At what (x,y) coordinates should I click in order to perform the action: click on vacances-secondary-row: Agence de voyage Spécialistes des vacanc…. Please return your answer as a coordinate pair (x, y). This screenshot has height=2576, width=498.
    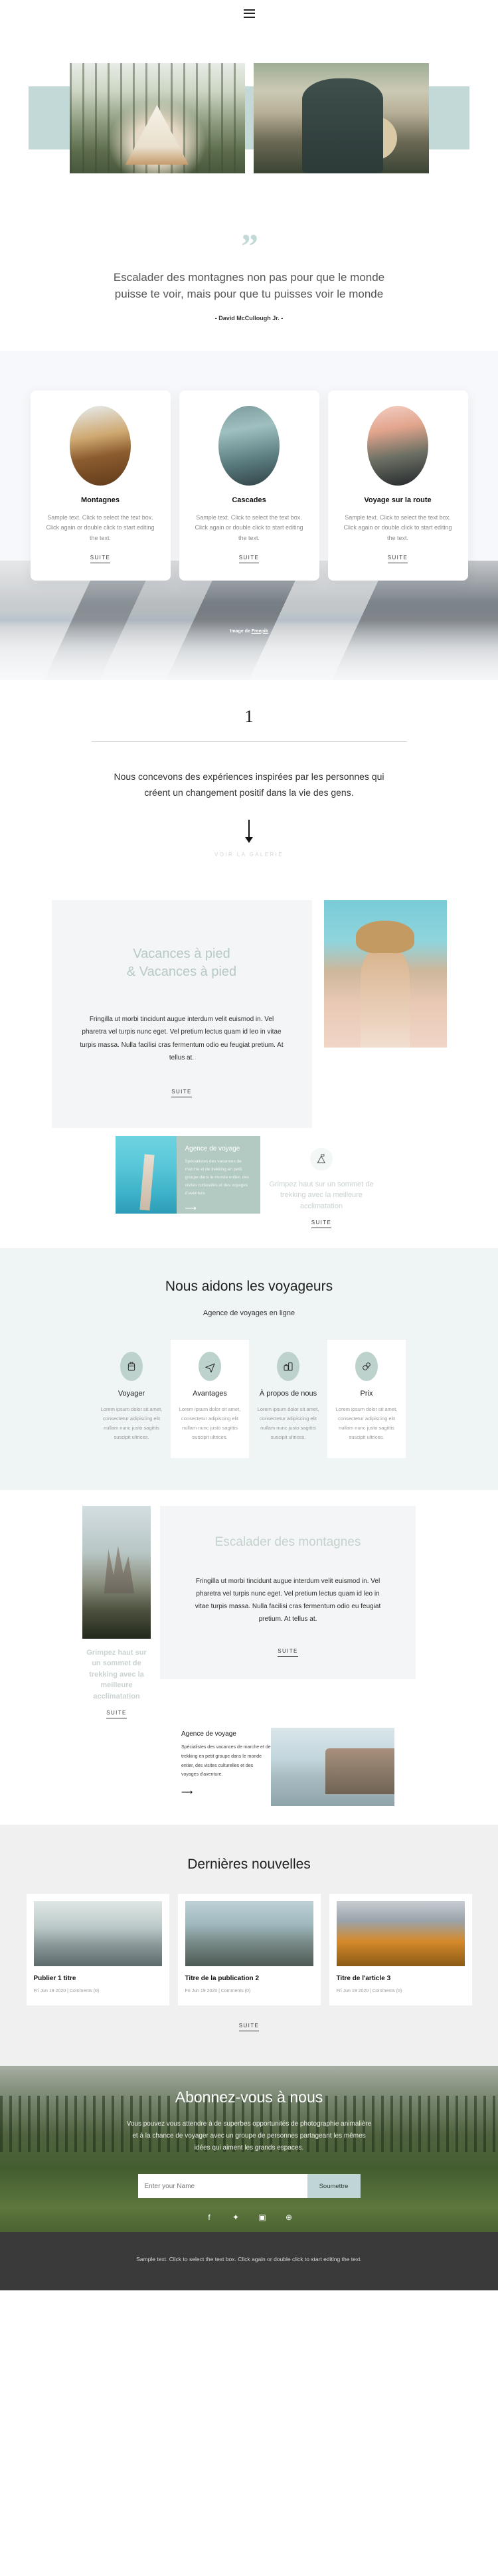
    Looking at the image, I should click on (249, 1182).